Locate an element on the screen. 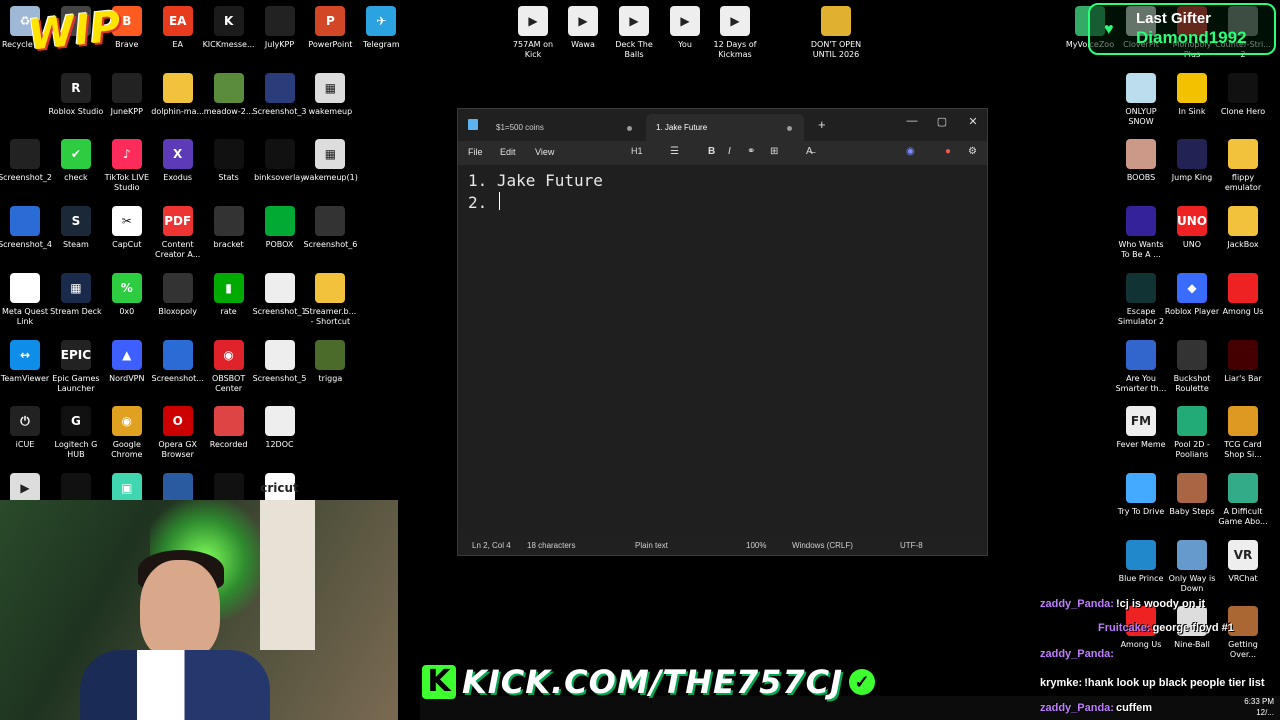  desktop-icon: 12DOC is located at coordinates (280, 428).